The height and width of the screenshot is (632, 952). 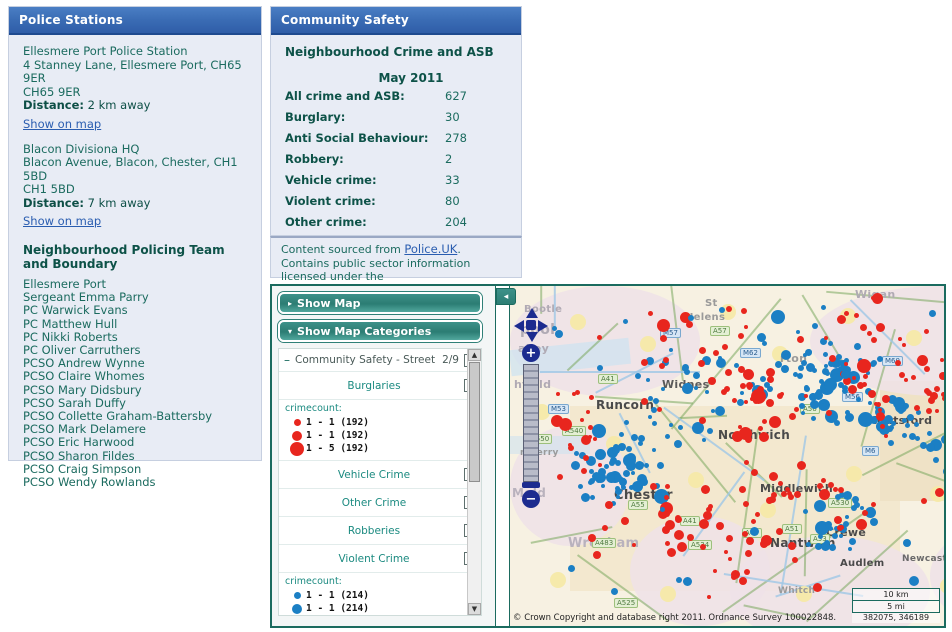 What do you see at coordinates (474, 609) in the screenshot?
I see `scroll-down-arrow: ▼` at bounding box center [474, 609].